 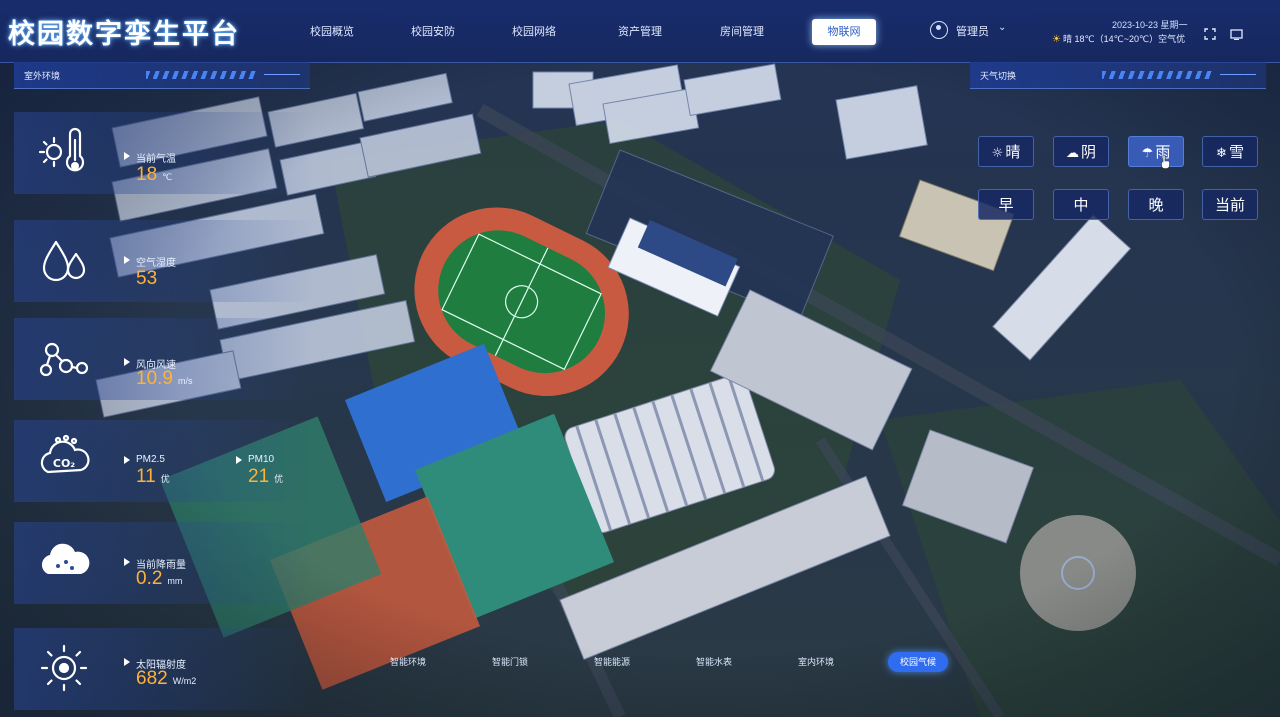 What do you see at coordinates (165, 479) in the screenshot?
I see `pm25-grade: 优` at bounding box center [165, 479].